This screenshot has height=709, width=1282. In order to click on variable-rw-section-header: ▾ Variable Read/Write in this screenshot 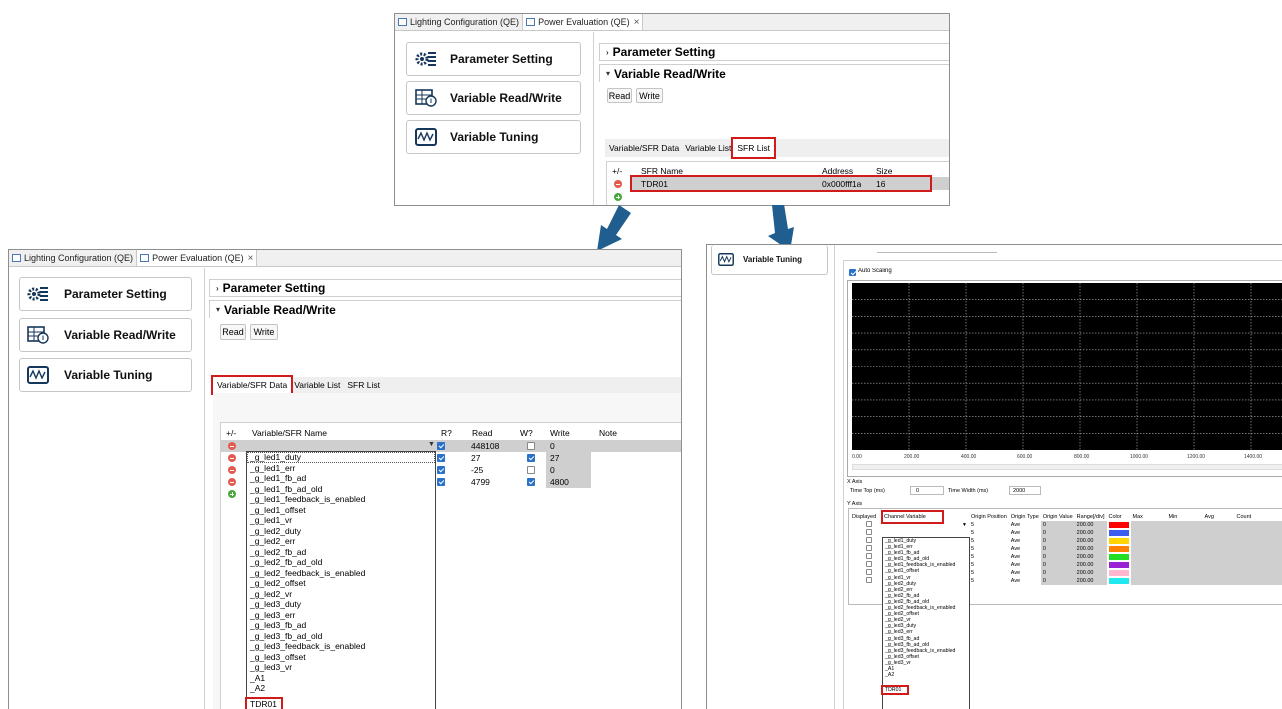, I will do `click(774, 73)`.